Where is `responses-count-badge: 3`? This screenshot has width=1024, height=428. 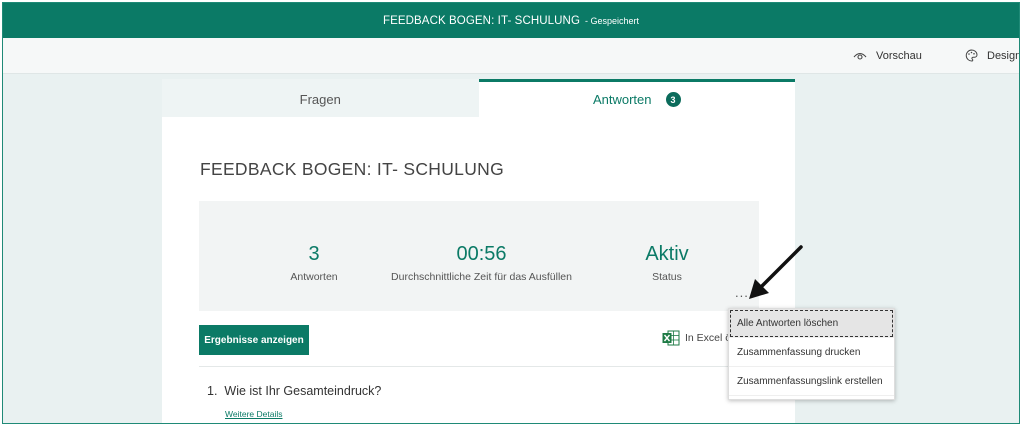
responses-count-badge: 3 is located at coordinates (673, 99).